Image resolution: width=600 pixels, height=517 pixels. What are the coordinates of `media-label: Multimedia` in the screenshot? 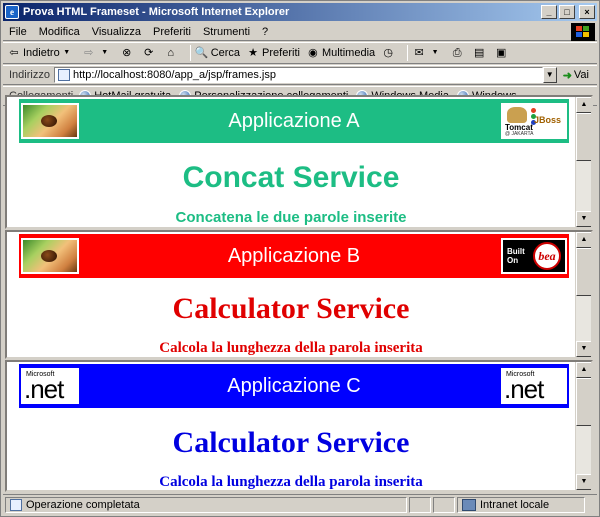 It's located at (348, 53).